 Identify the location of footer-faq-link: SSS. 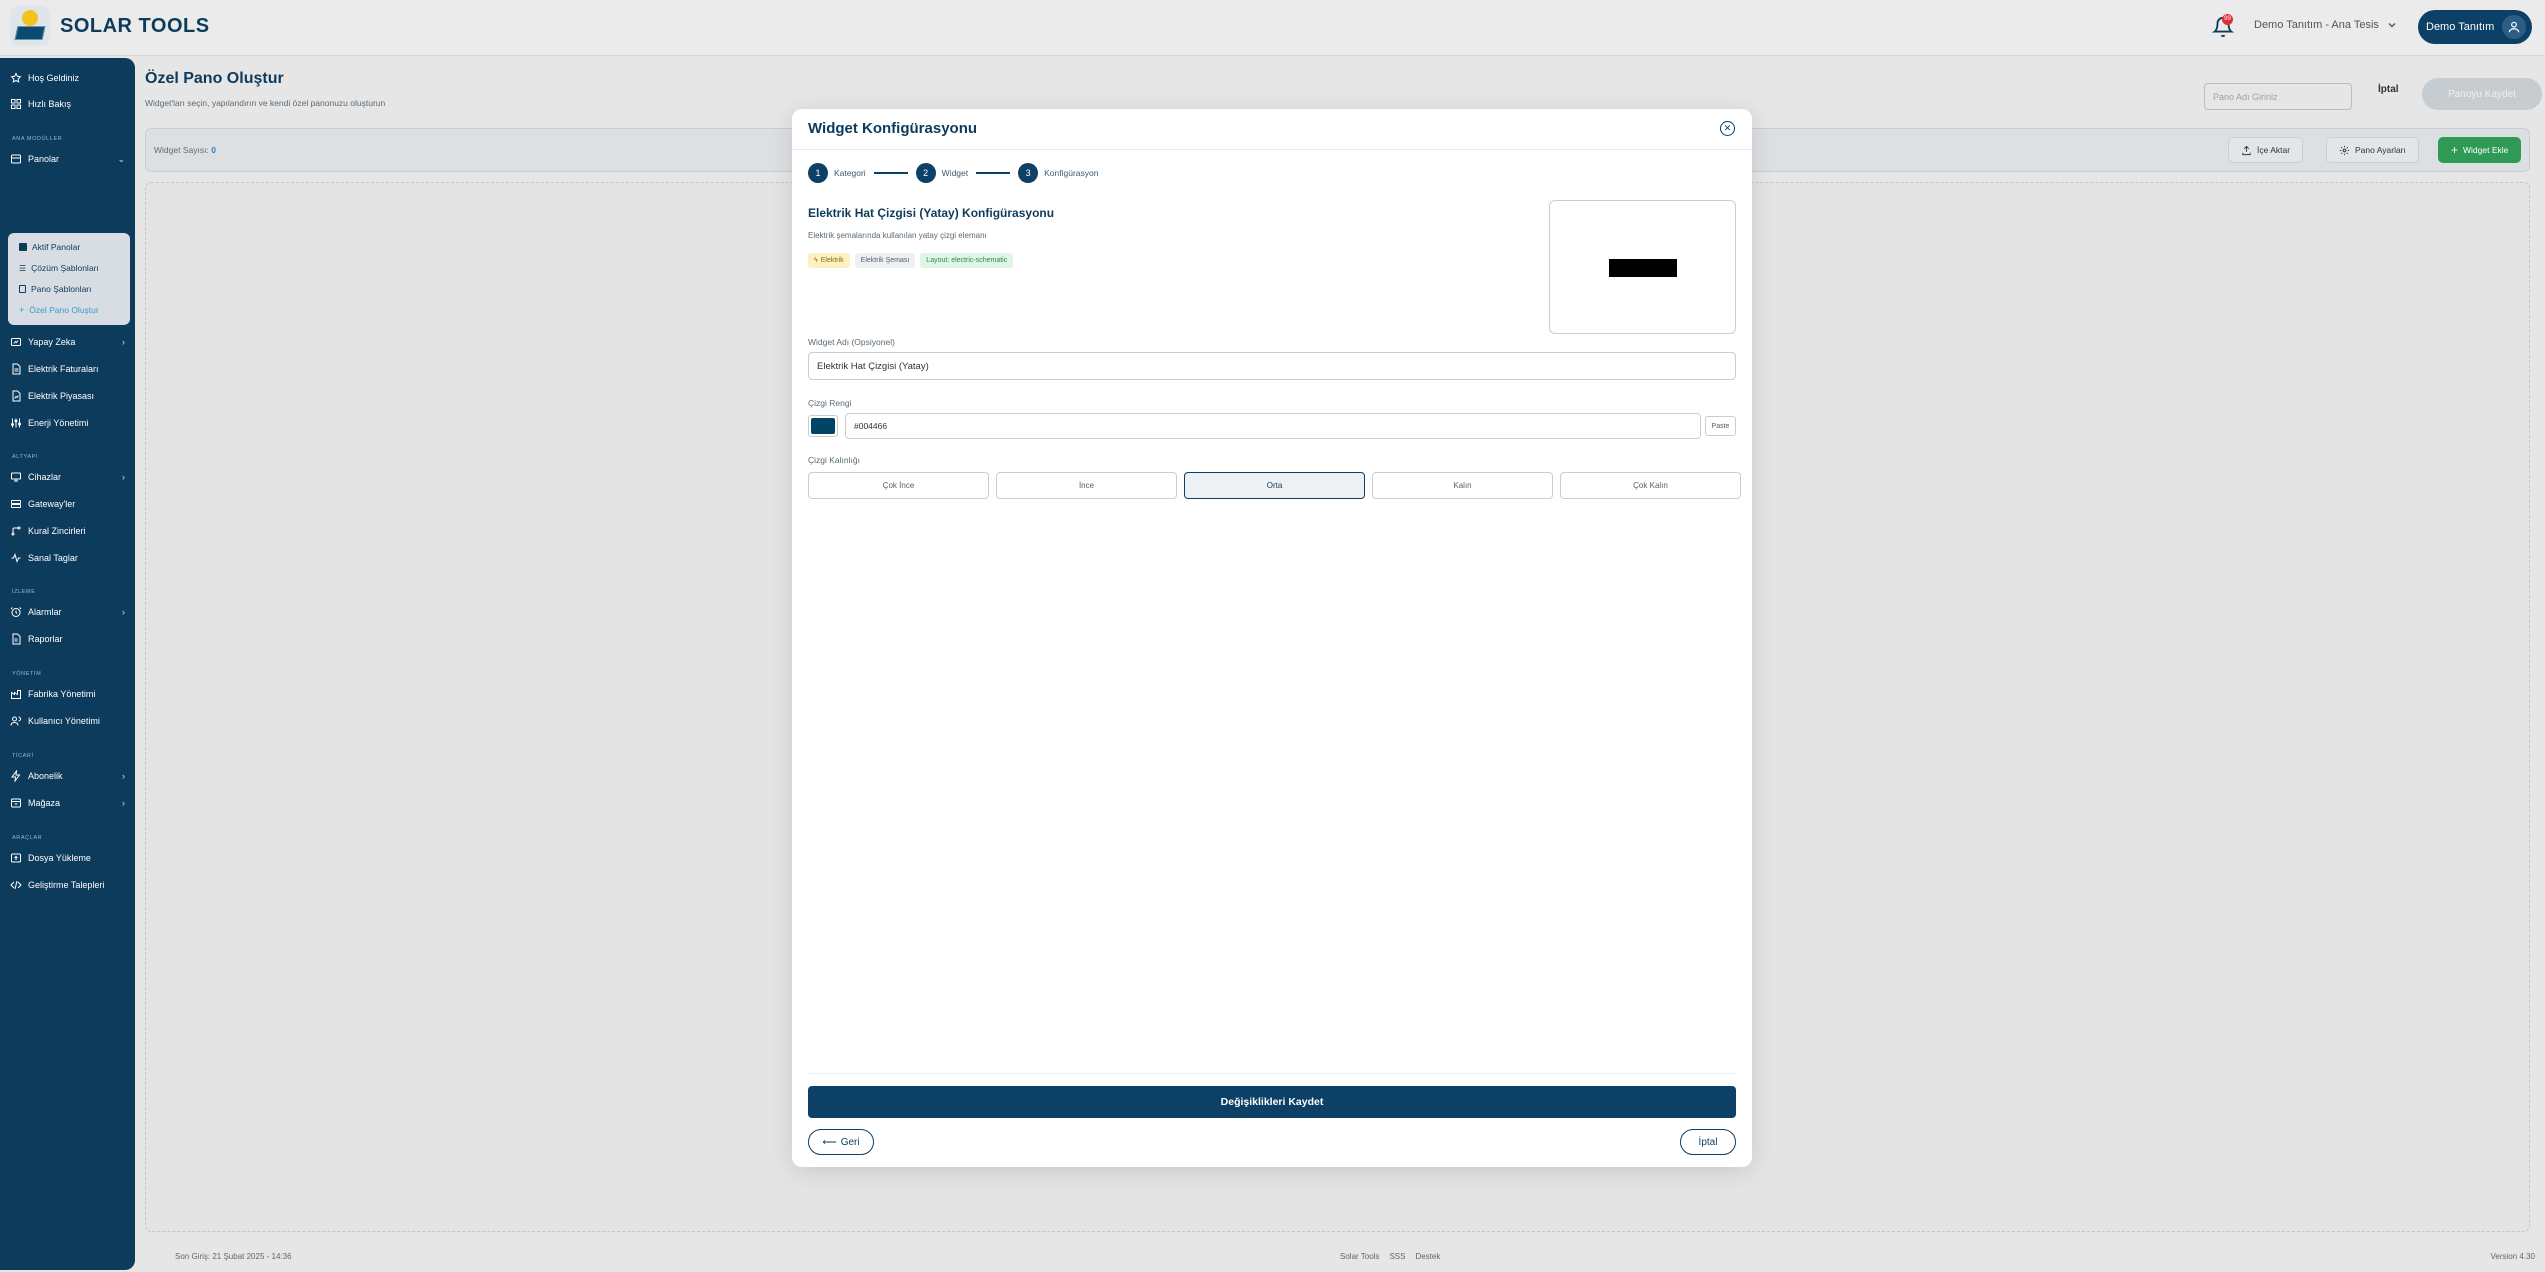
(1397, 1256).